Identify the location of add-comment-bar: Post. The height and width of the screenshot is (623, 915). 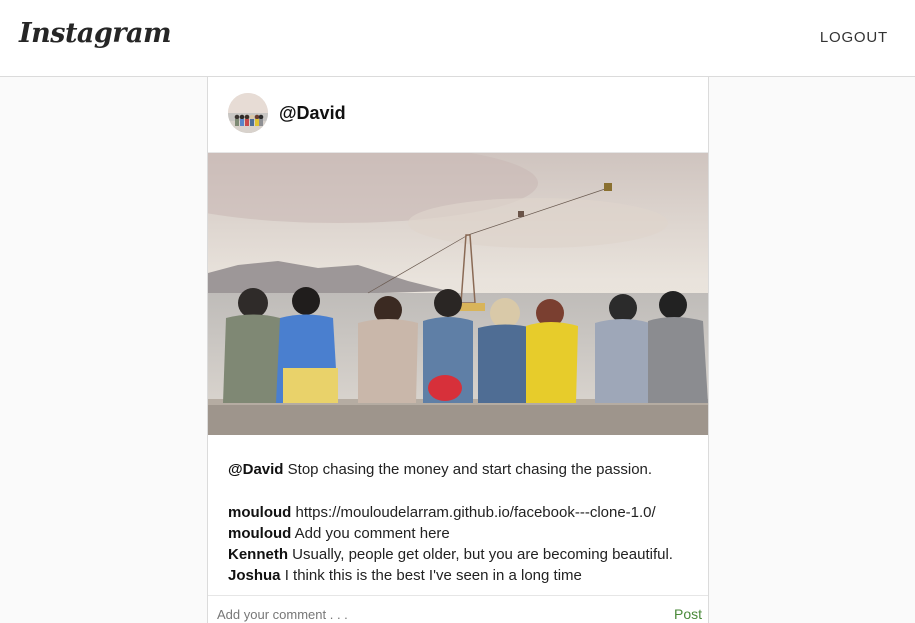
(458, 609).